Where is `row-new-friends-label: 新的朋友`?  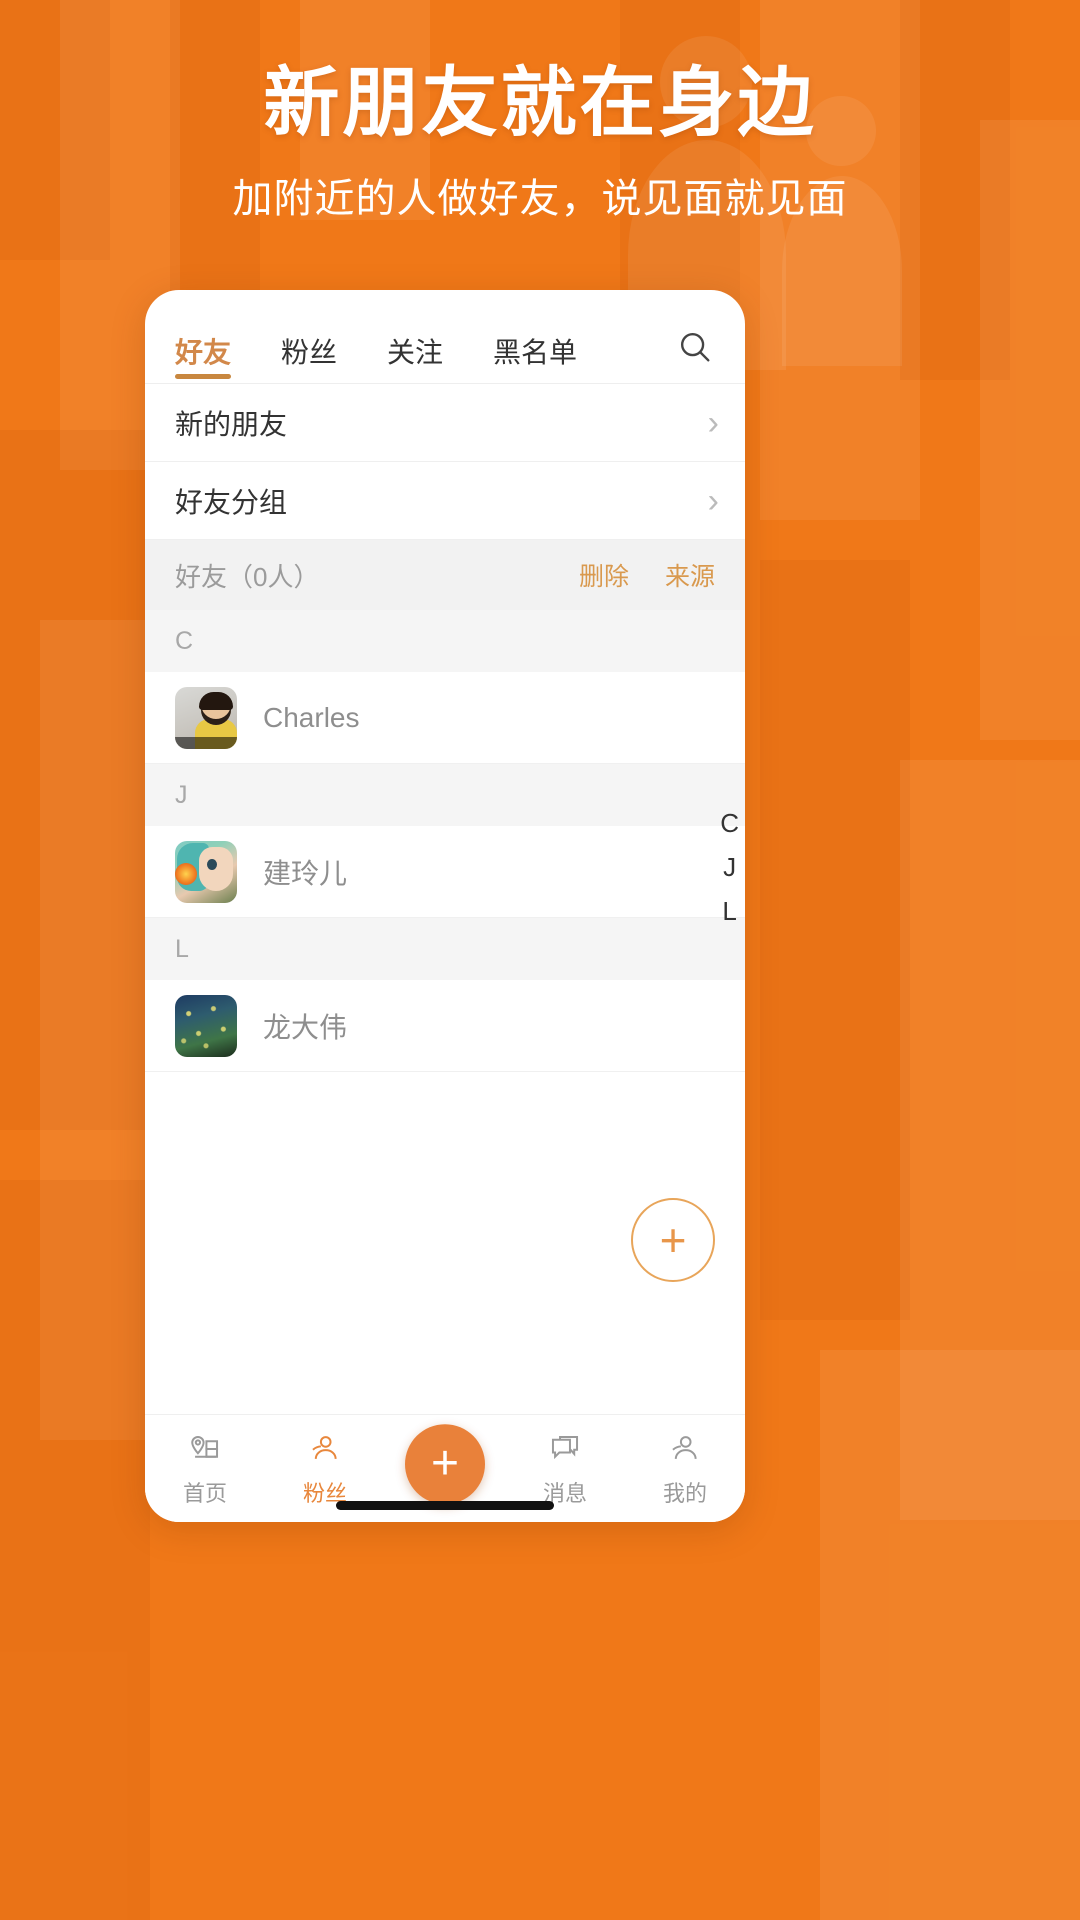
row-new-friends-label: 新的朋友 is located at coordinates (231, 424).